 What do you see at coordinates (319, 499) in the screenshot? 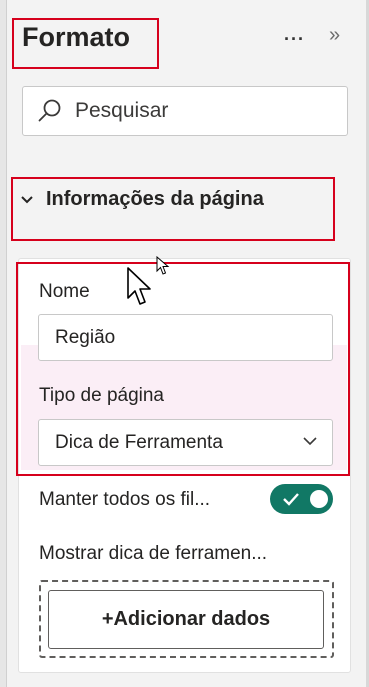
I see `toggle-knob` at bounding box center [319, 499].